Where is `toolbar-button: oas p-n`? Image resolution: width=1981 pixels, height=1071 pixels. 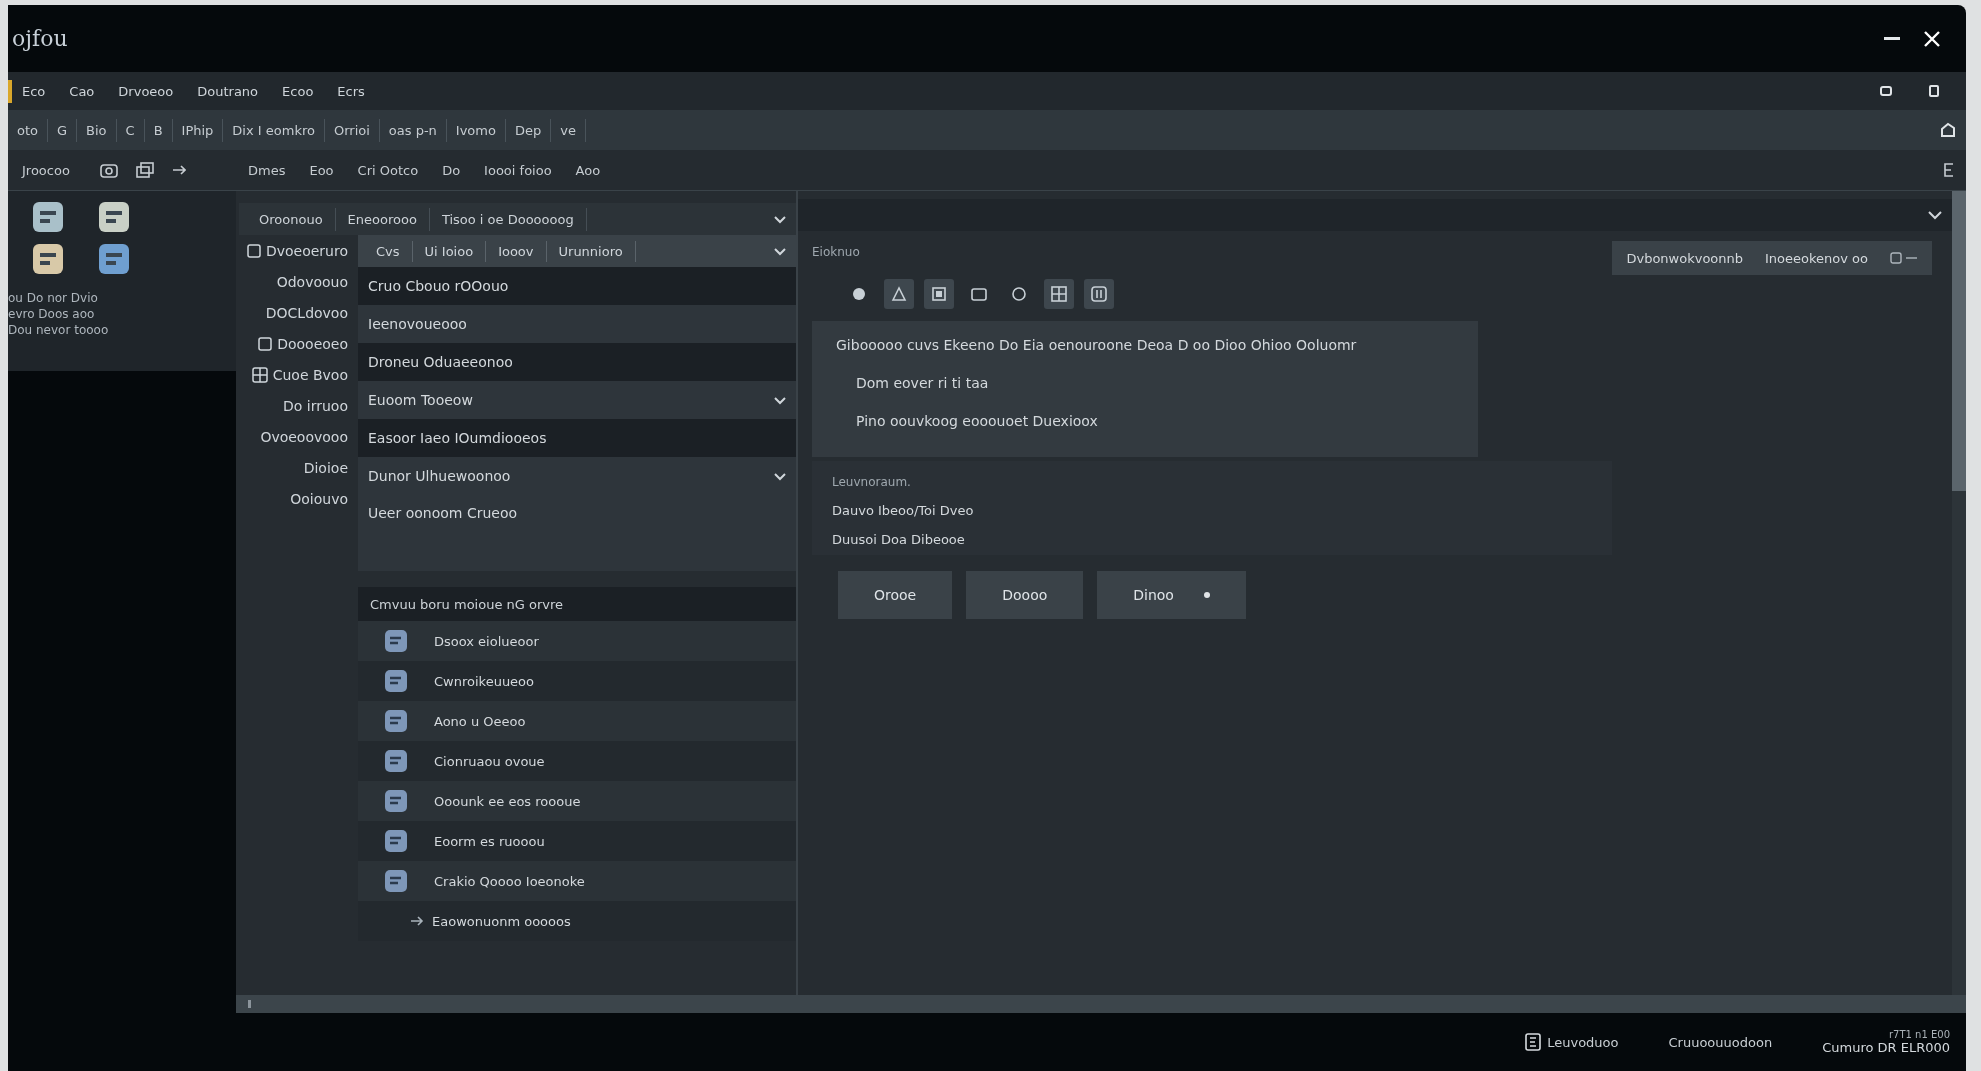
toolbar-button: oas p-n is located at coordinates (413, 130).